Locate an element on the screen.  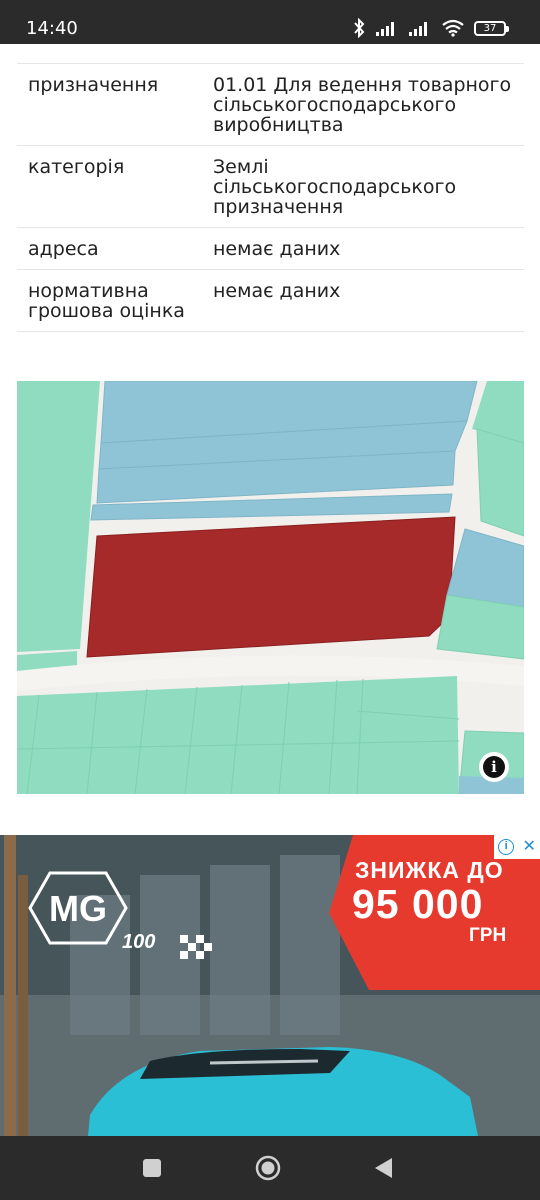
row-label: категорія is located at coordinates (76, 167).